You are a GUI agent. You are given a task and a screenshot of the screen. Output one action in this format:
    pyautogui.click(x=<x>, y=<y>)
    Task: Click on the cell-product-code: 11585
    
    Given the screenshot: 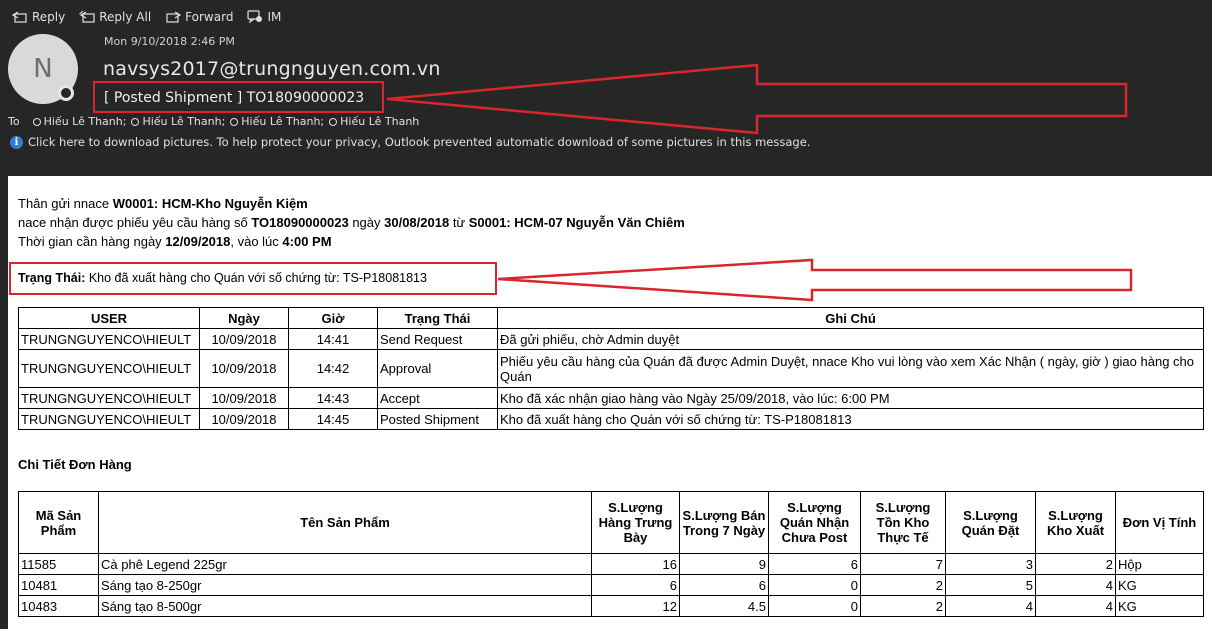 What is the action you would take?
    pyautogui.click(x=58, y=564)
    